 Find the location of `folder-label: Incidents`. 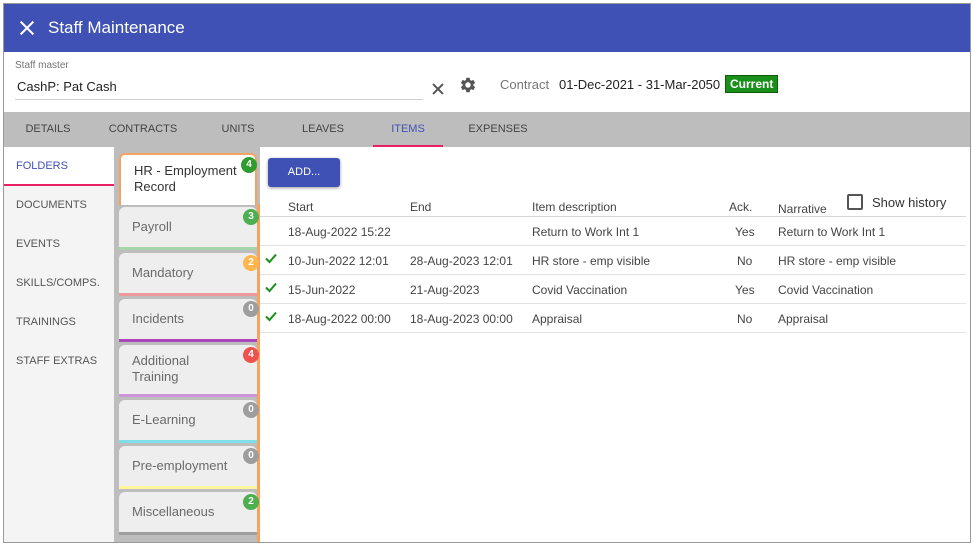

folder-label: Incidents is located at coordinates (158, 318).